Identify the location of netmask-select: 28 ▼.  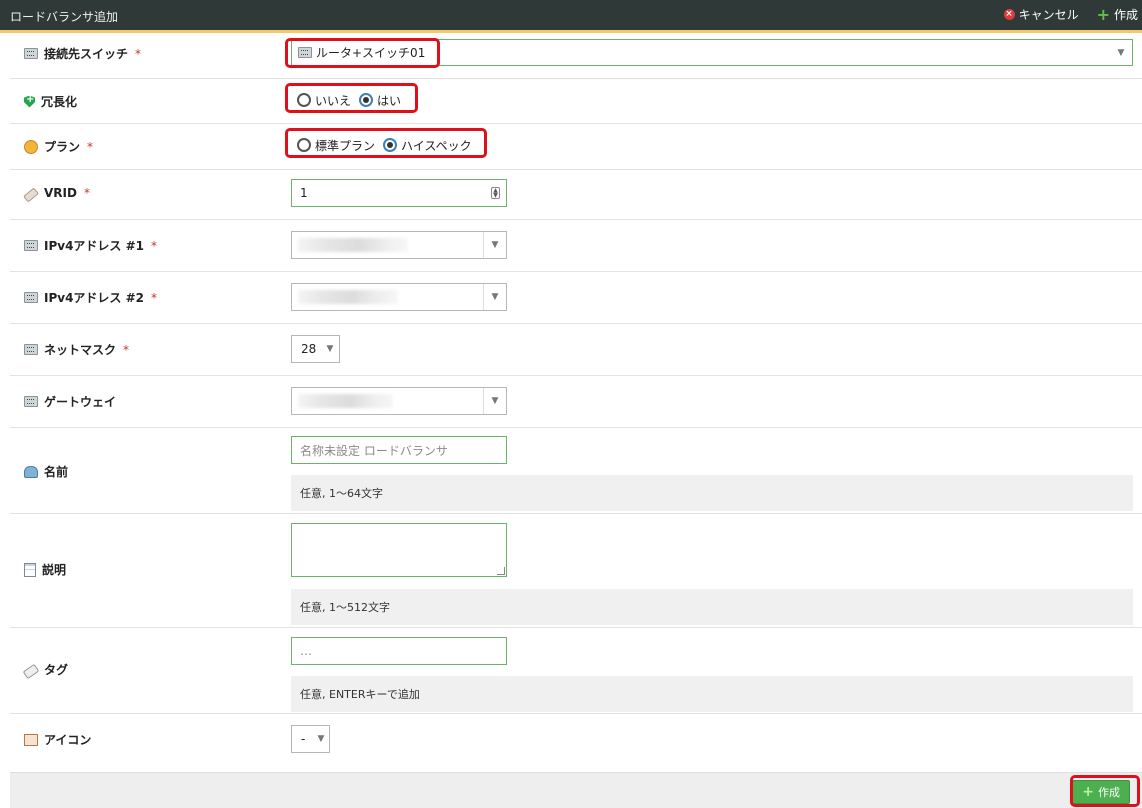
(315, 349).